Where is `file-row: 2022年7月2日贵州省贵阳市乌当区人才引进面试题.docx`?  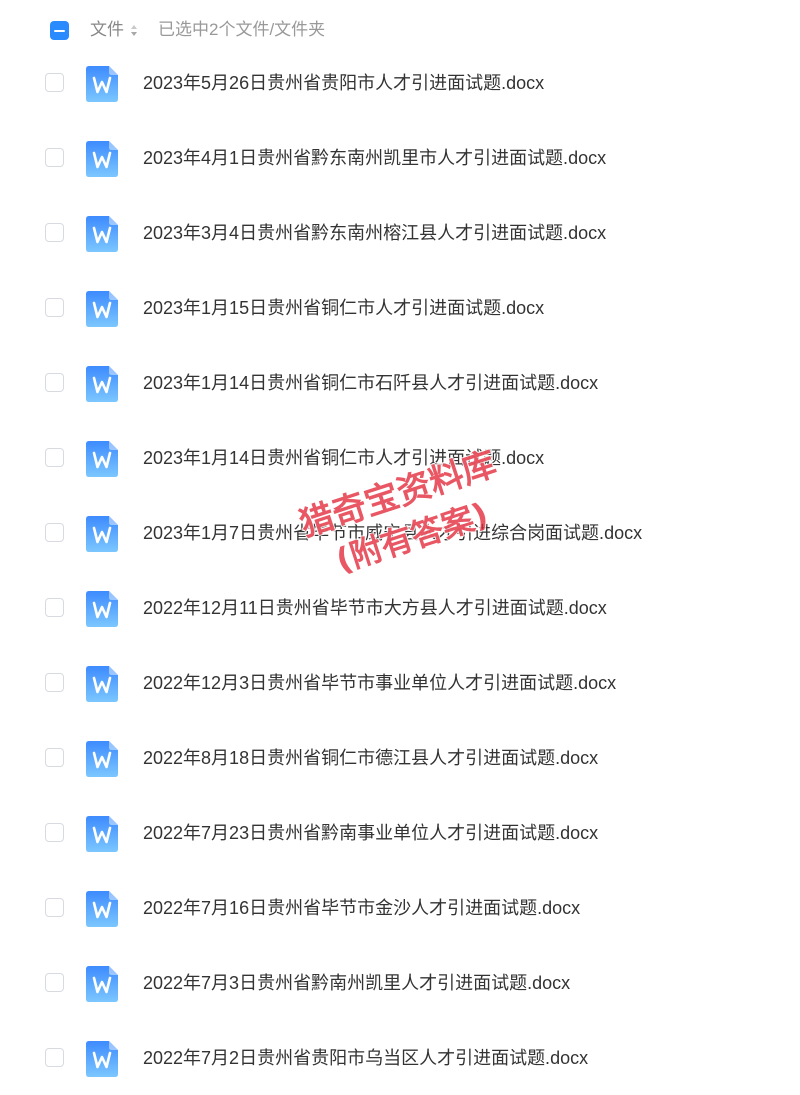 file-row: 2022年7月2日贵州省贵阳市乌当区人才引进面试题.docx is located at coordinates (400, 1057).